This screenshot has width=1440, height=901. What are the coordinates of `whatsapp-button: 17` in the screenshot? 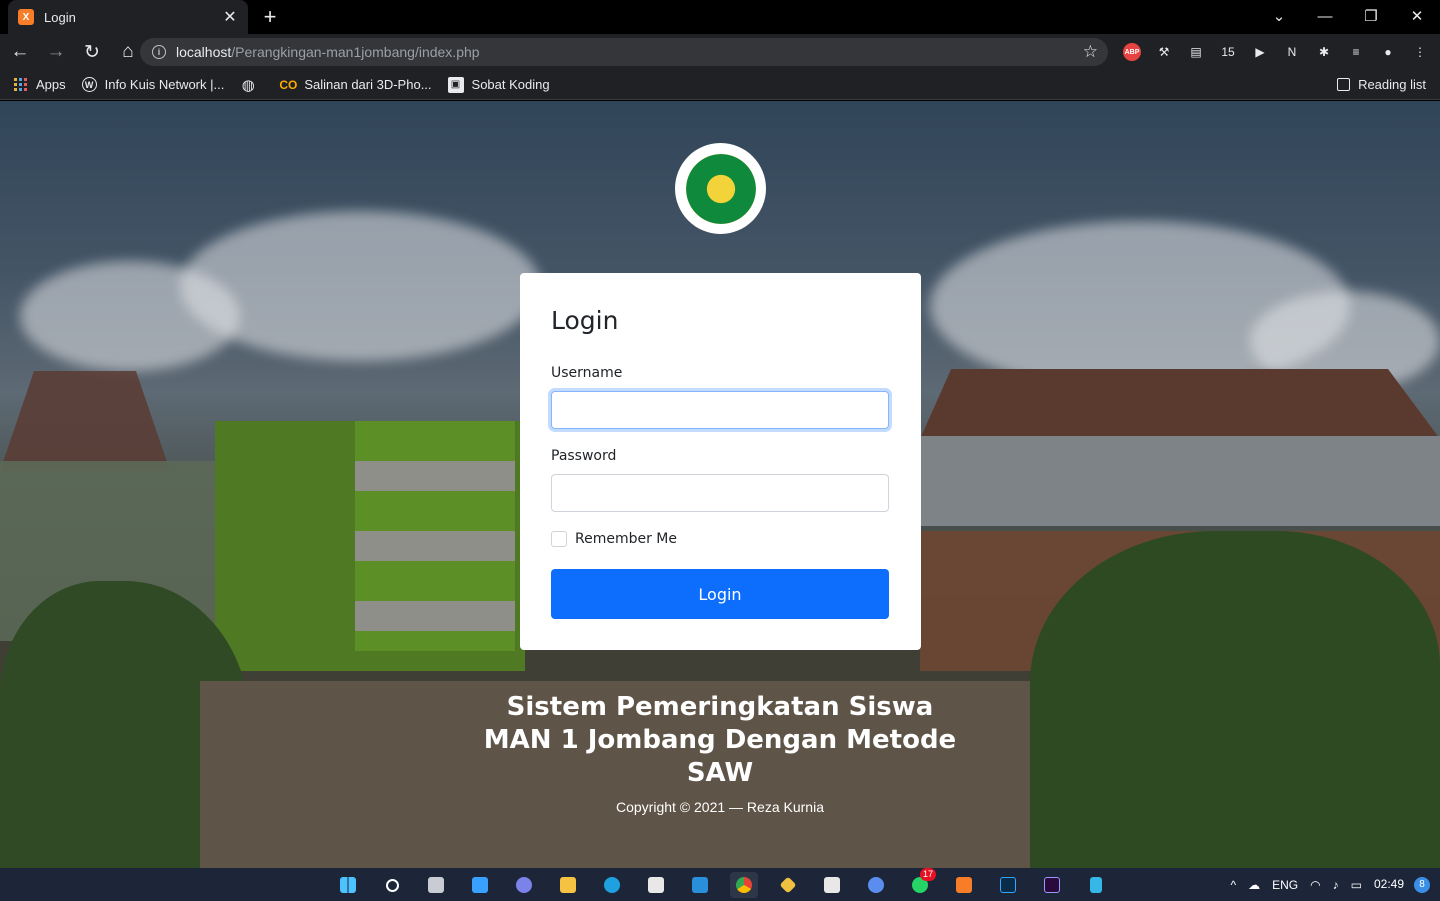 It's located at (921, 883).